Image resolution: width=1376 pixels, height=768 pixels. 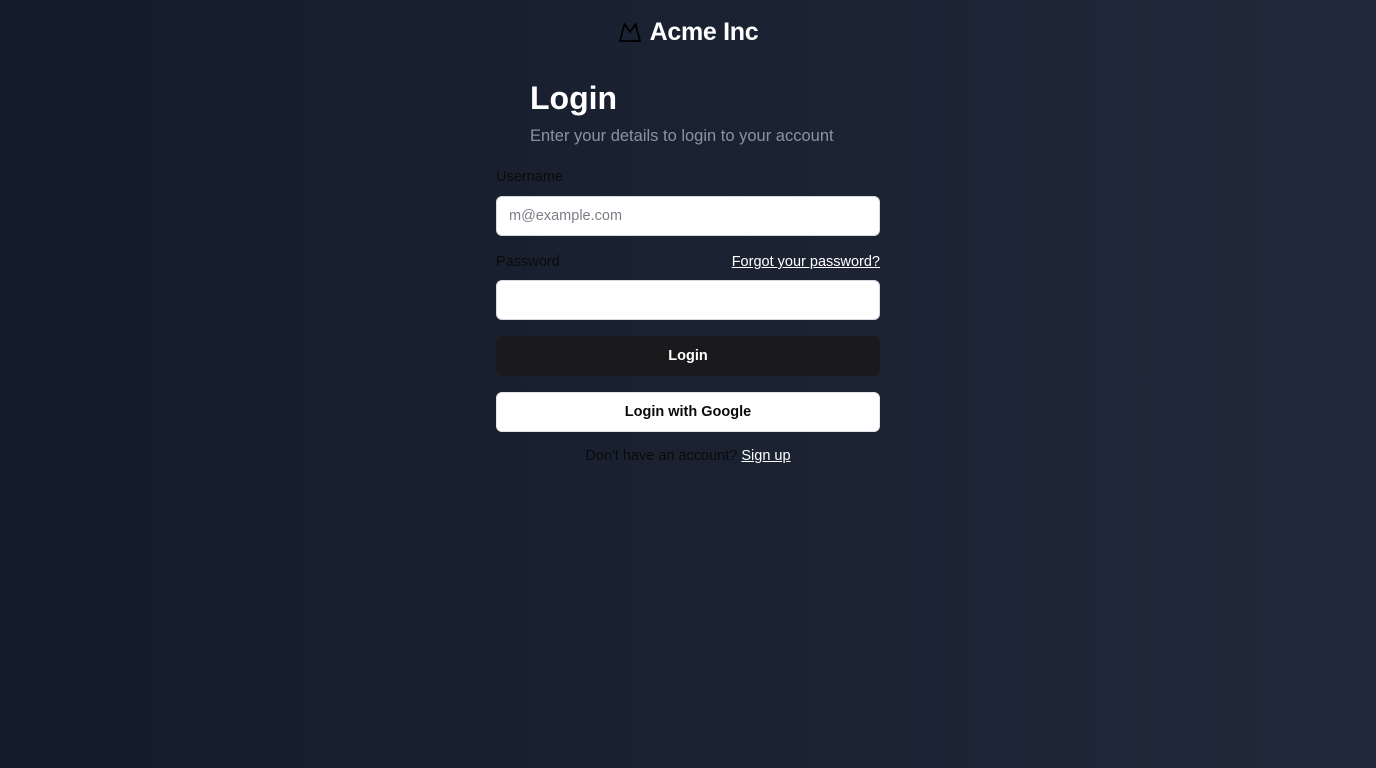 I want to click on mountain-icon, so click(x=630, y=32).